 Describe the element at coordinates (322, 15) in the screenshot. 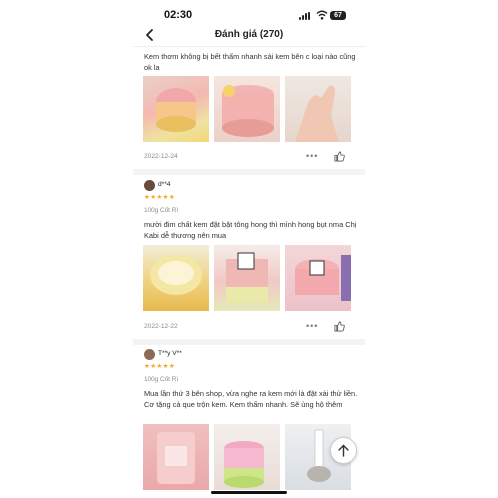

I see `wifi-icon` at that location.